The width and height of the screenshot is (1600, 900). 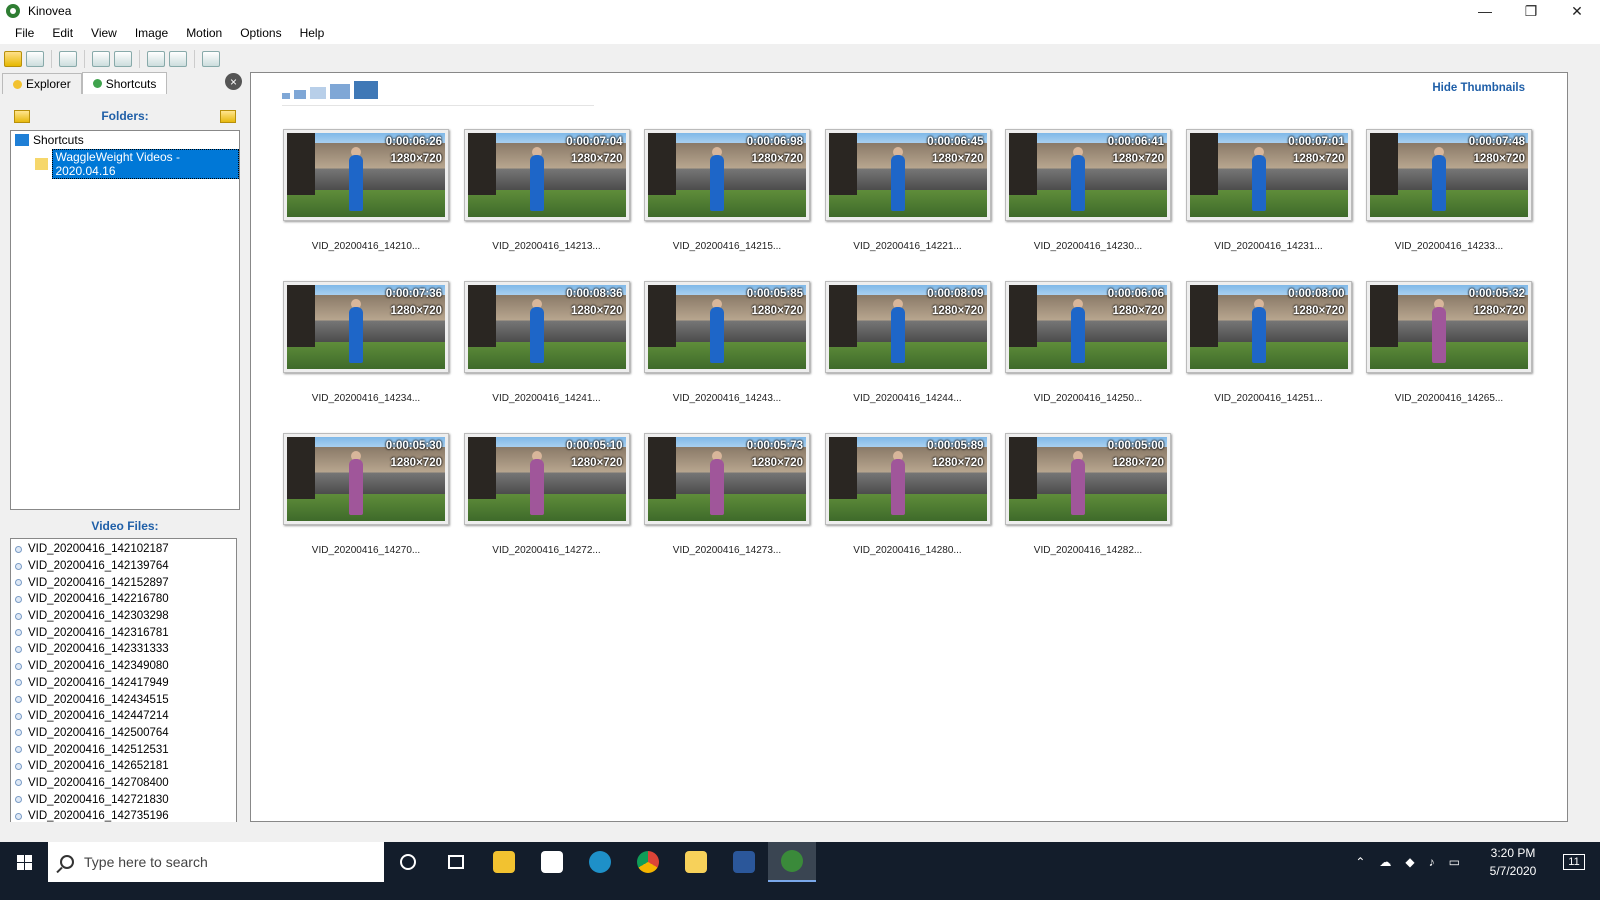 What do you see at coordinates (1268, 175) in the screenshot?
I see `video-thumbnail: 0:00:07:01 1280×720` at bounding box center [1268, 175].